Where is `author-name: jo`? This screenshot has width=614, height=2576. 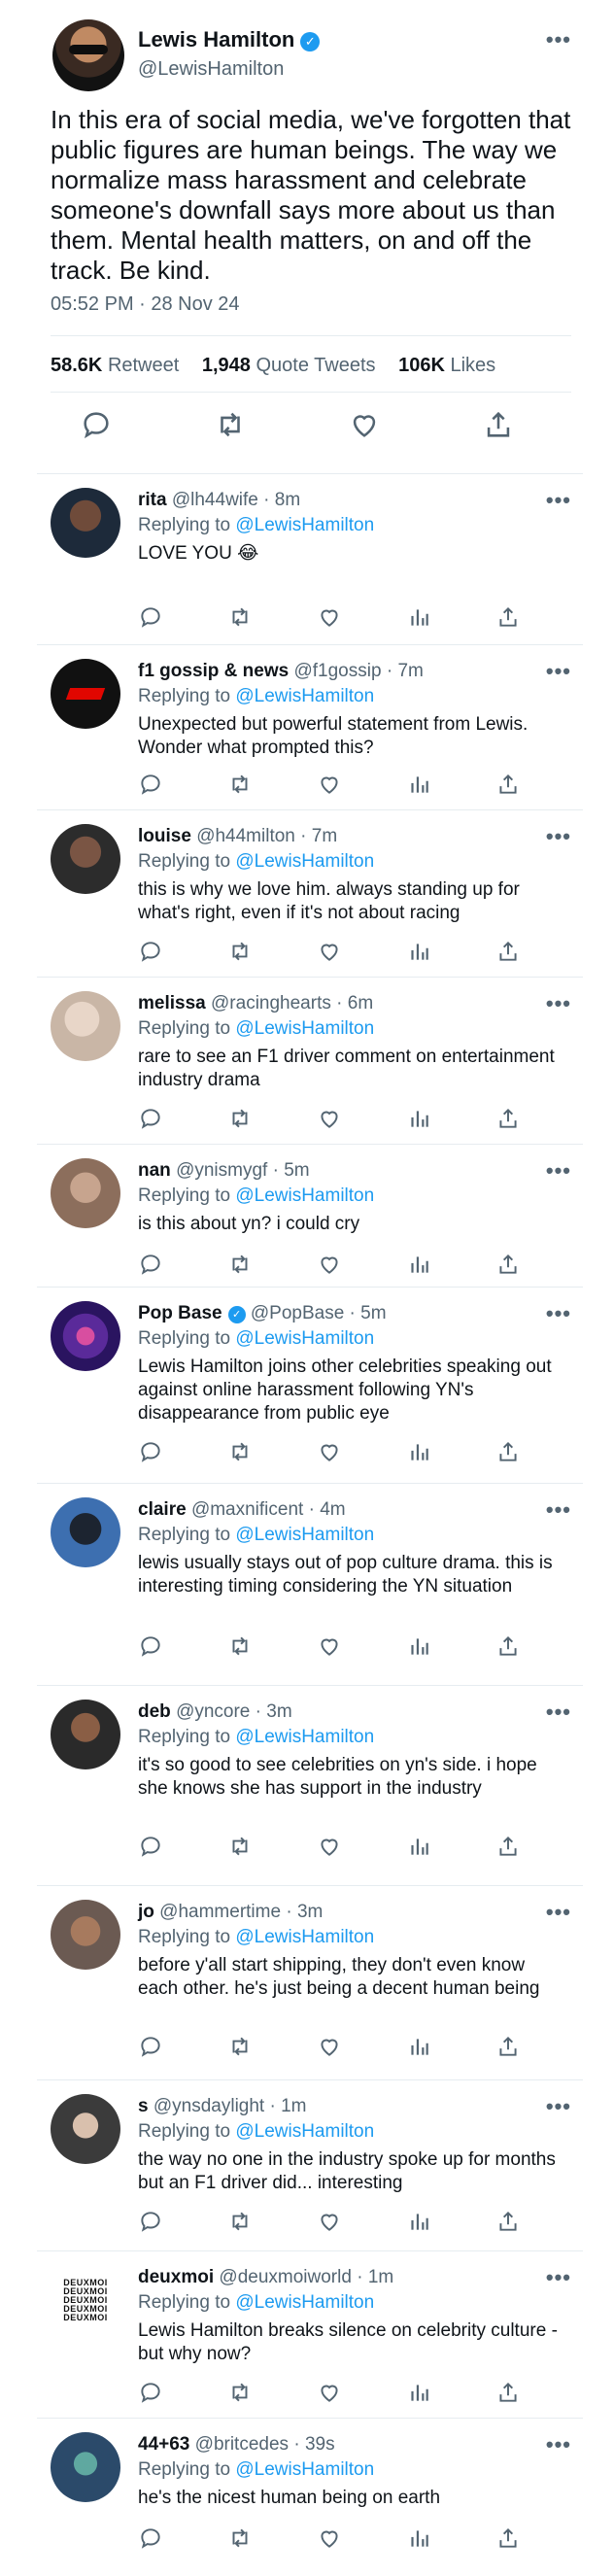
author-name: jo is located at coordinates (146, 1912).